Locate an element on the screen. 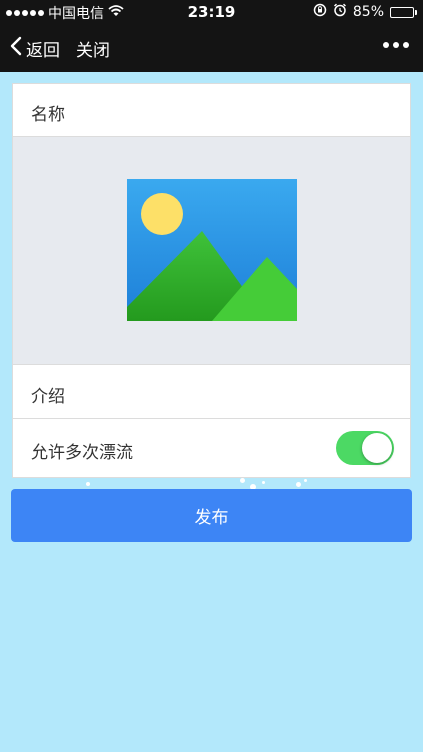  alarm-icon is located at coordinates (340, 12).